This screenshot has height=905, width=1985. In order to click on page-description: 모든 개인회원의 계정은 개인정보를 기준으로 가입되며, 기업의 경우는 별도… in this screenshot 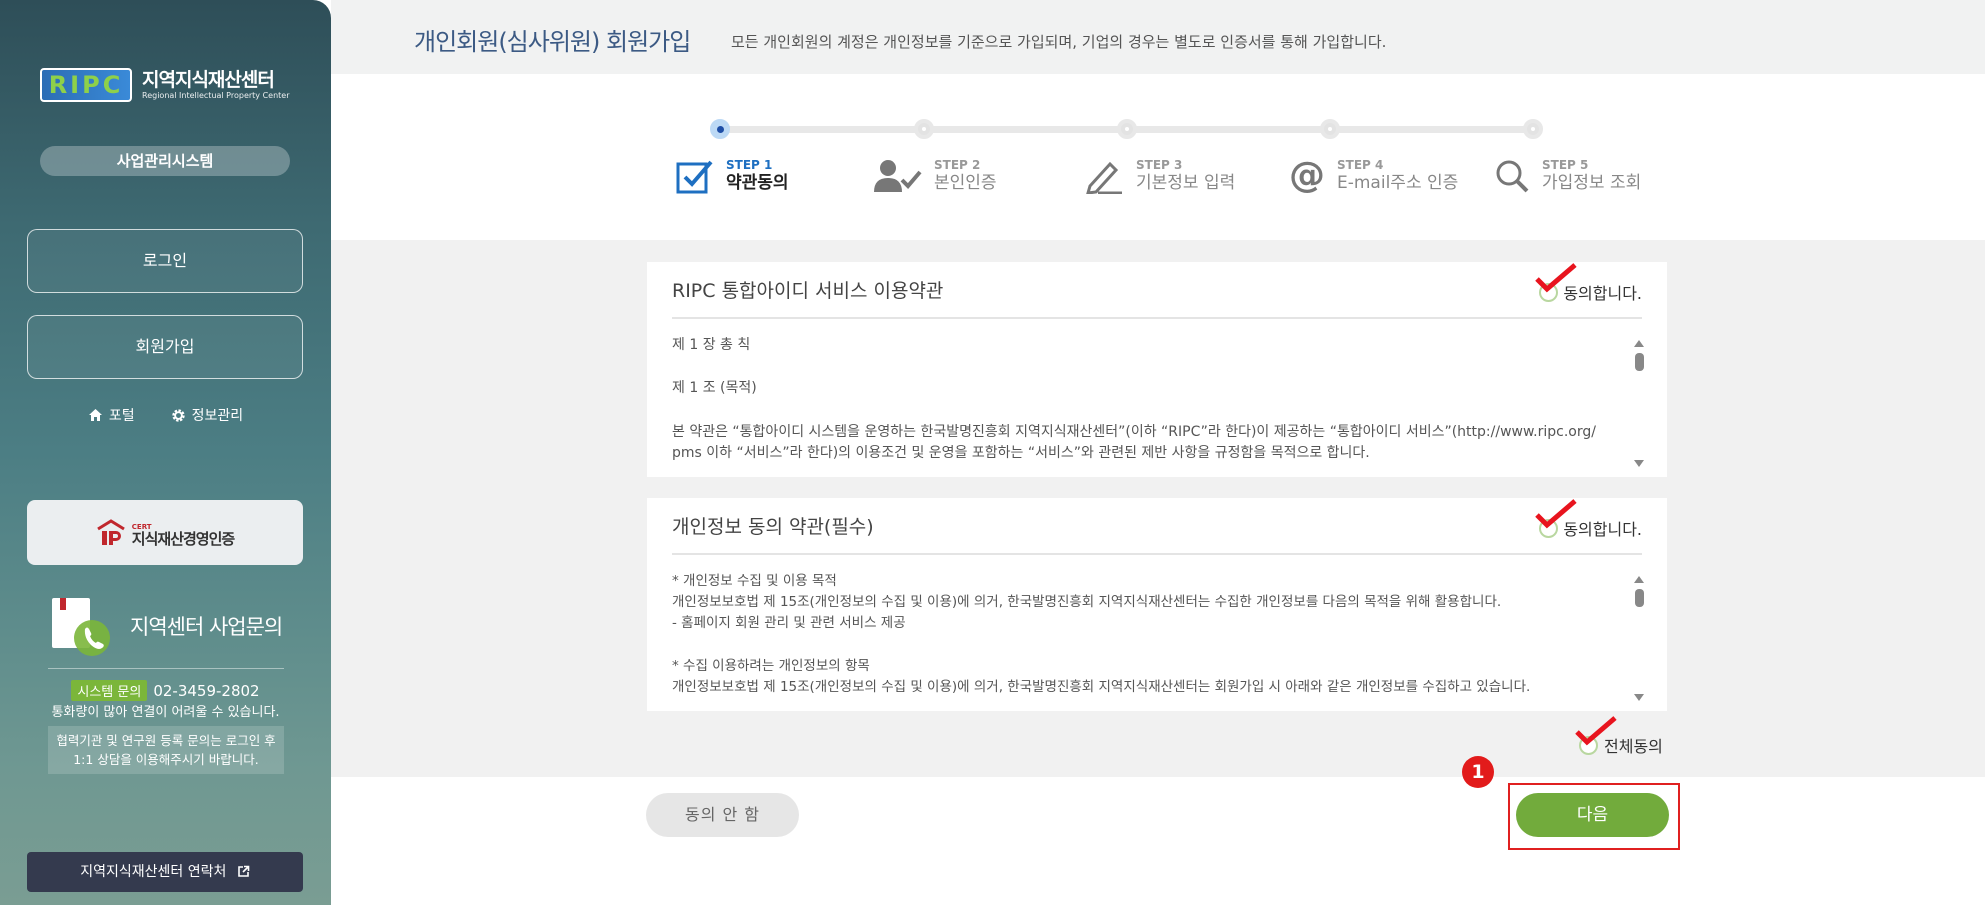, I will do `click(1059, 42)`.